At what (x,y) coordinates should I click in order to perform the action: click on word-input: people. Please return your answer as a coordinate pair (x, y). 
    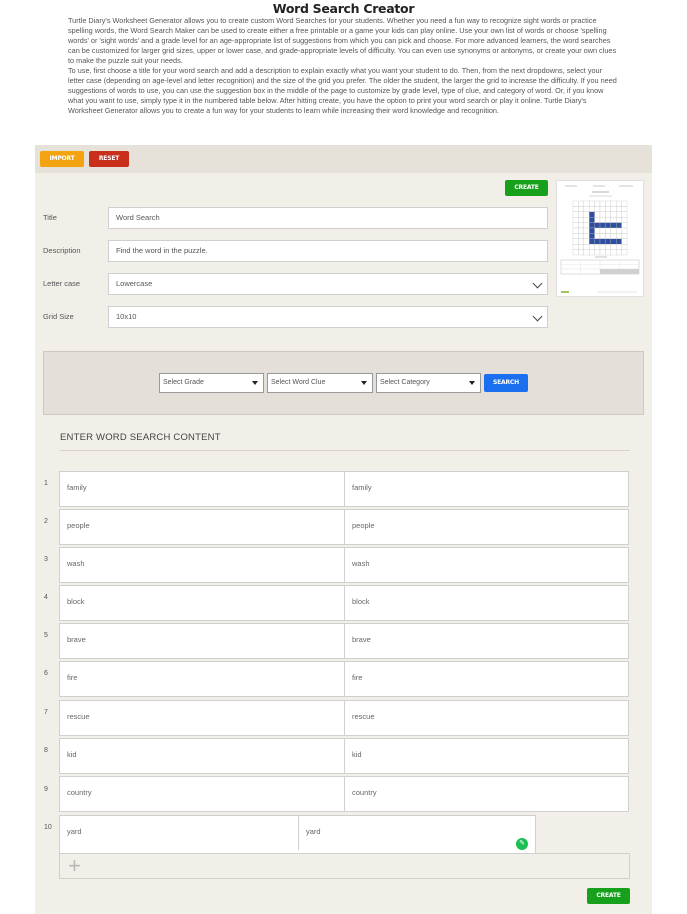
    Looking at the image, I should click on (202, 527).